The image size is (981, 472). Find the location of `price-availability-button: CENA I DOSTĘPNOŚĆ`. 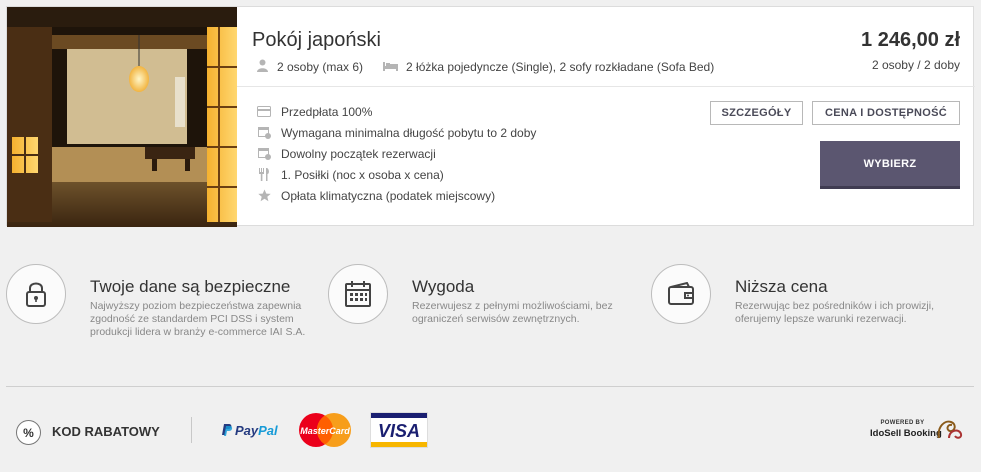

price-availability-button: CENA I DOSTĘPNOŚĆ is located at coordinates (886, 113).